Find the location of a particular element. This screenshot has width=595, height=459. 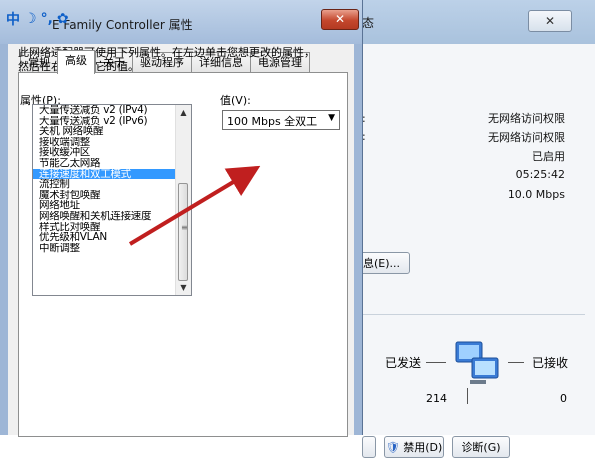

property-list-item: 中断调整 is located at coordinates (104, 248).